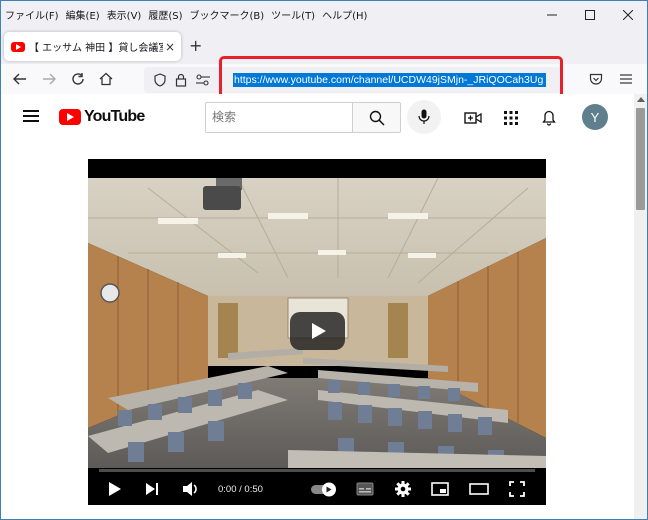 The height and width of the screenshot is (520, 648). I want to click on subtitles-icon, so click(365, 489).